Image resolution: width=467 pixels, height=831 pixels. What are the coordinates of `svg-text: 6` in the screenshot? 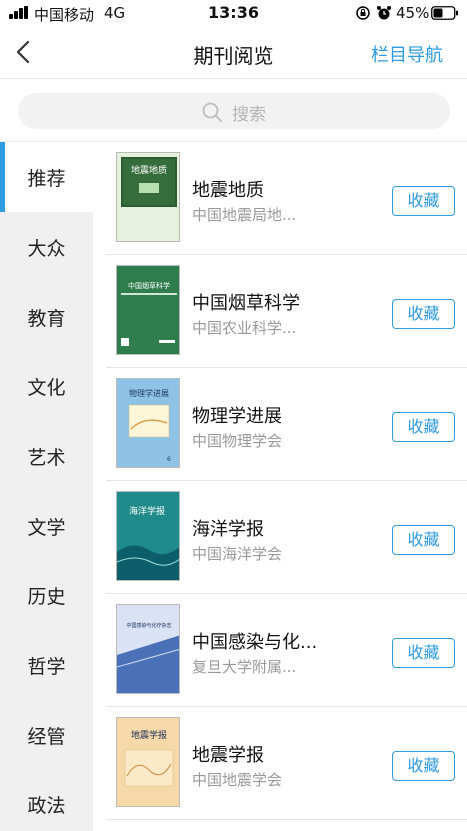 It's located at (169, 459).